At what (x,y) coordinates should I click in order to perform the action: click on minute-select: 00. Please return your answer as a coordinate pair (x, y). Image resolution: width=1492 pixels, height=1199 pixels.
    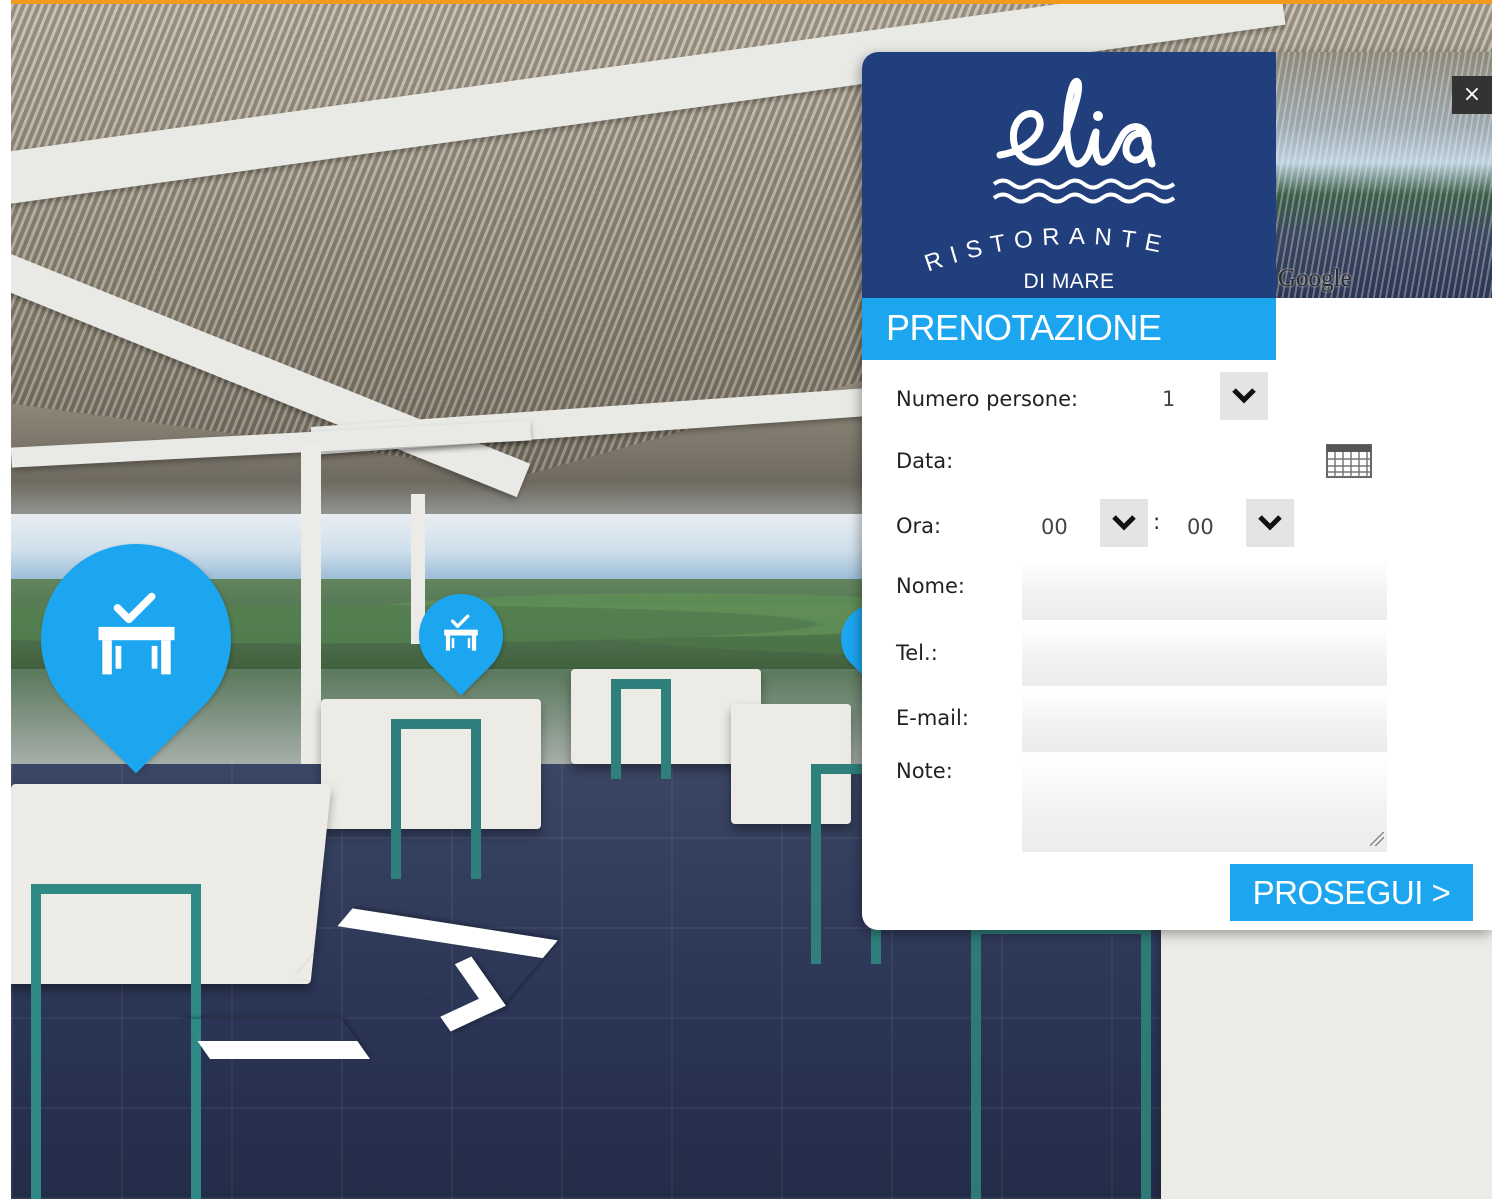
    Looking at the image, I should click on (1200, 527).